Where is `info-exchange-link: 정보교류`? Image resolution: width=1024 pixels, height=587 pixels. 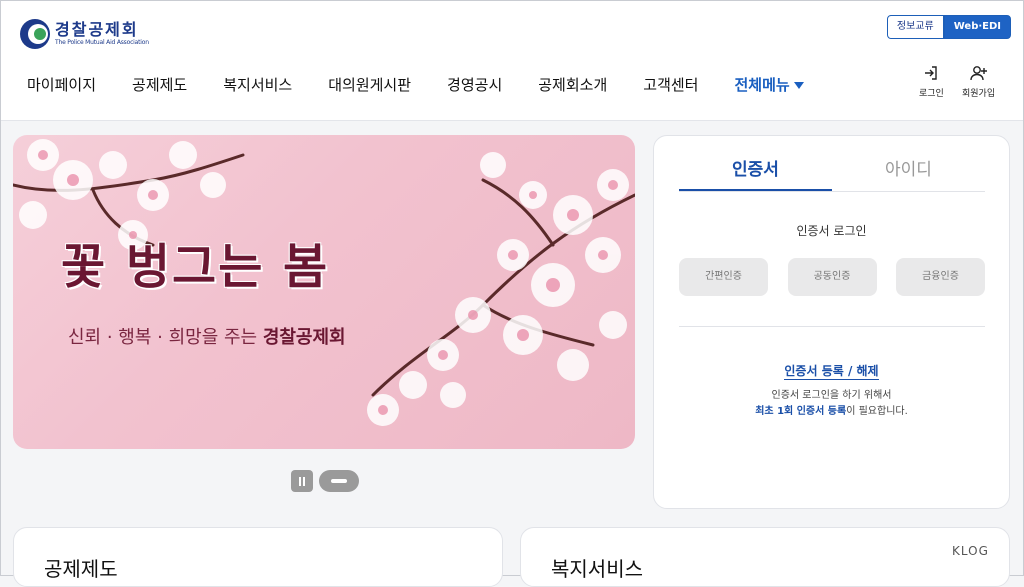 info-exchange-link: 정보교류 is located at coordinates (915, 27).